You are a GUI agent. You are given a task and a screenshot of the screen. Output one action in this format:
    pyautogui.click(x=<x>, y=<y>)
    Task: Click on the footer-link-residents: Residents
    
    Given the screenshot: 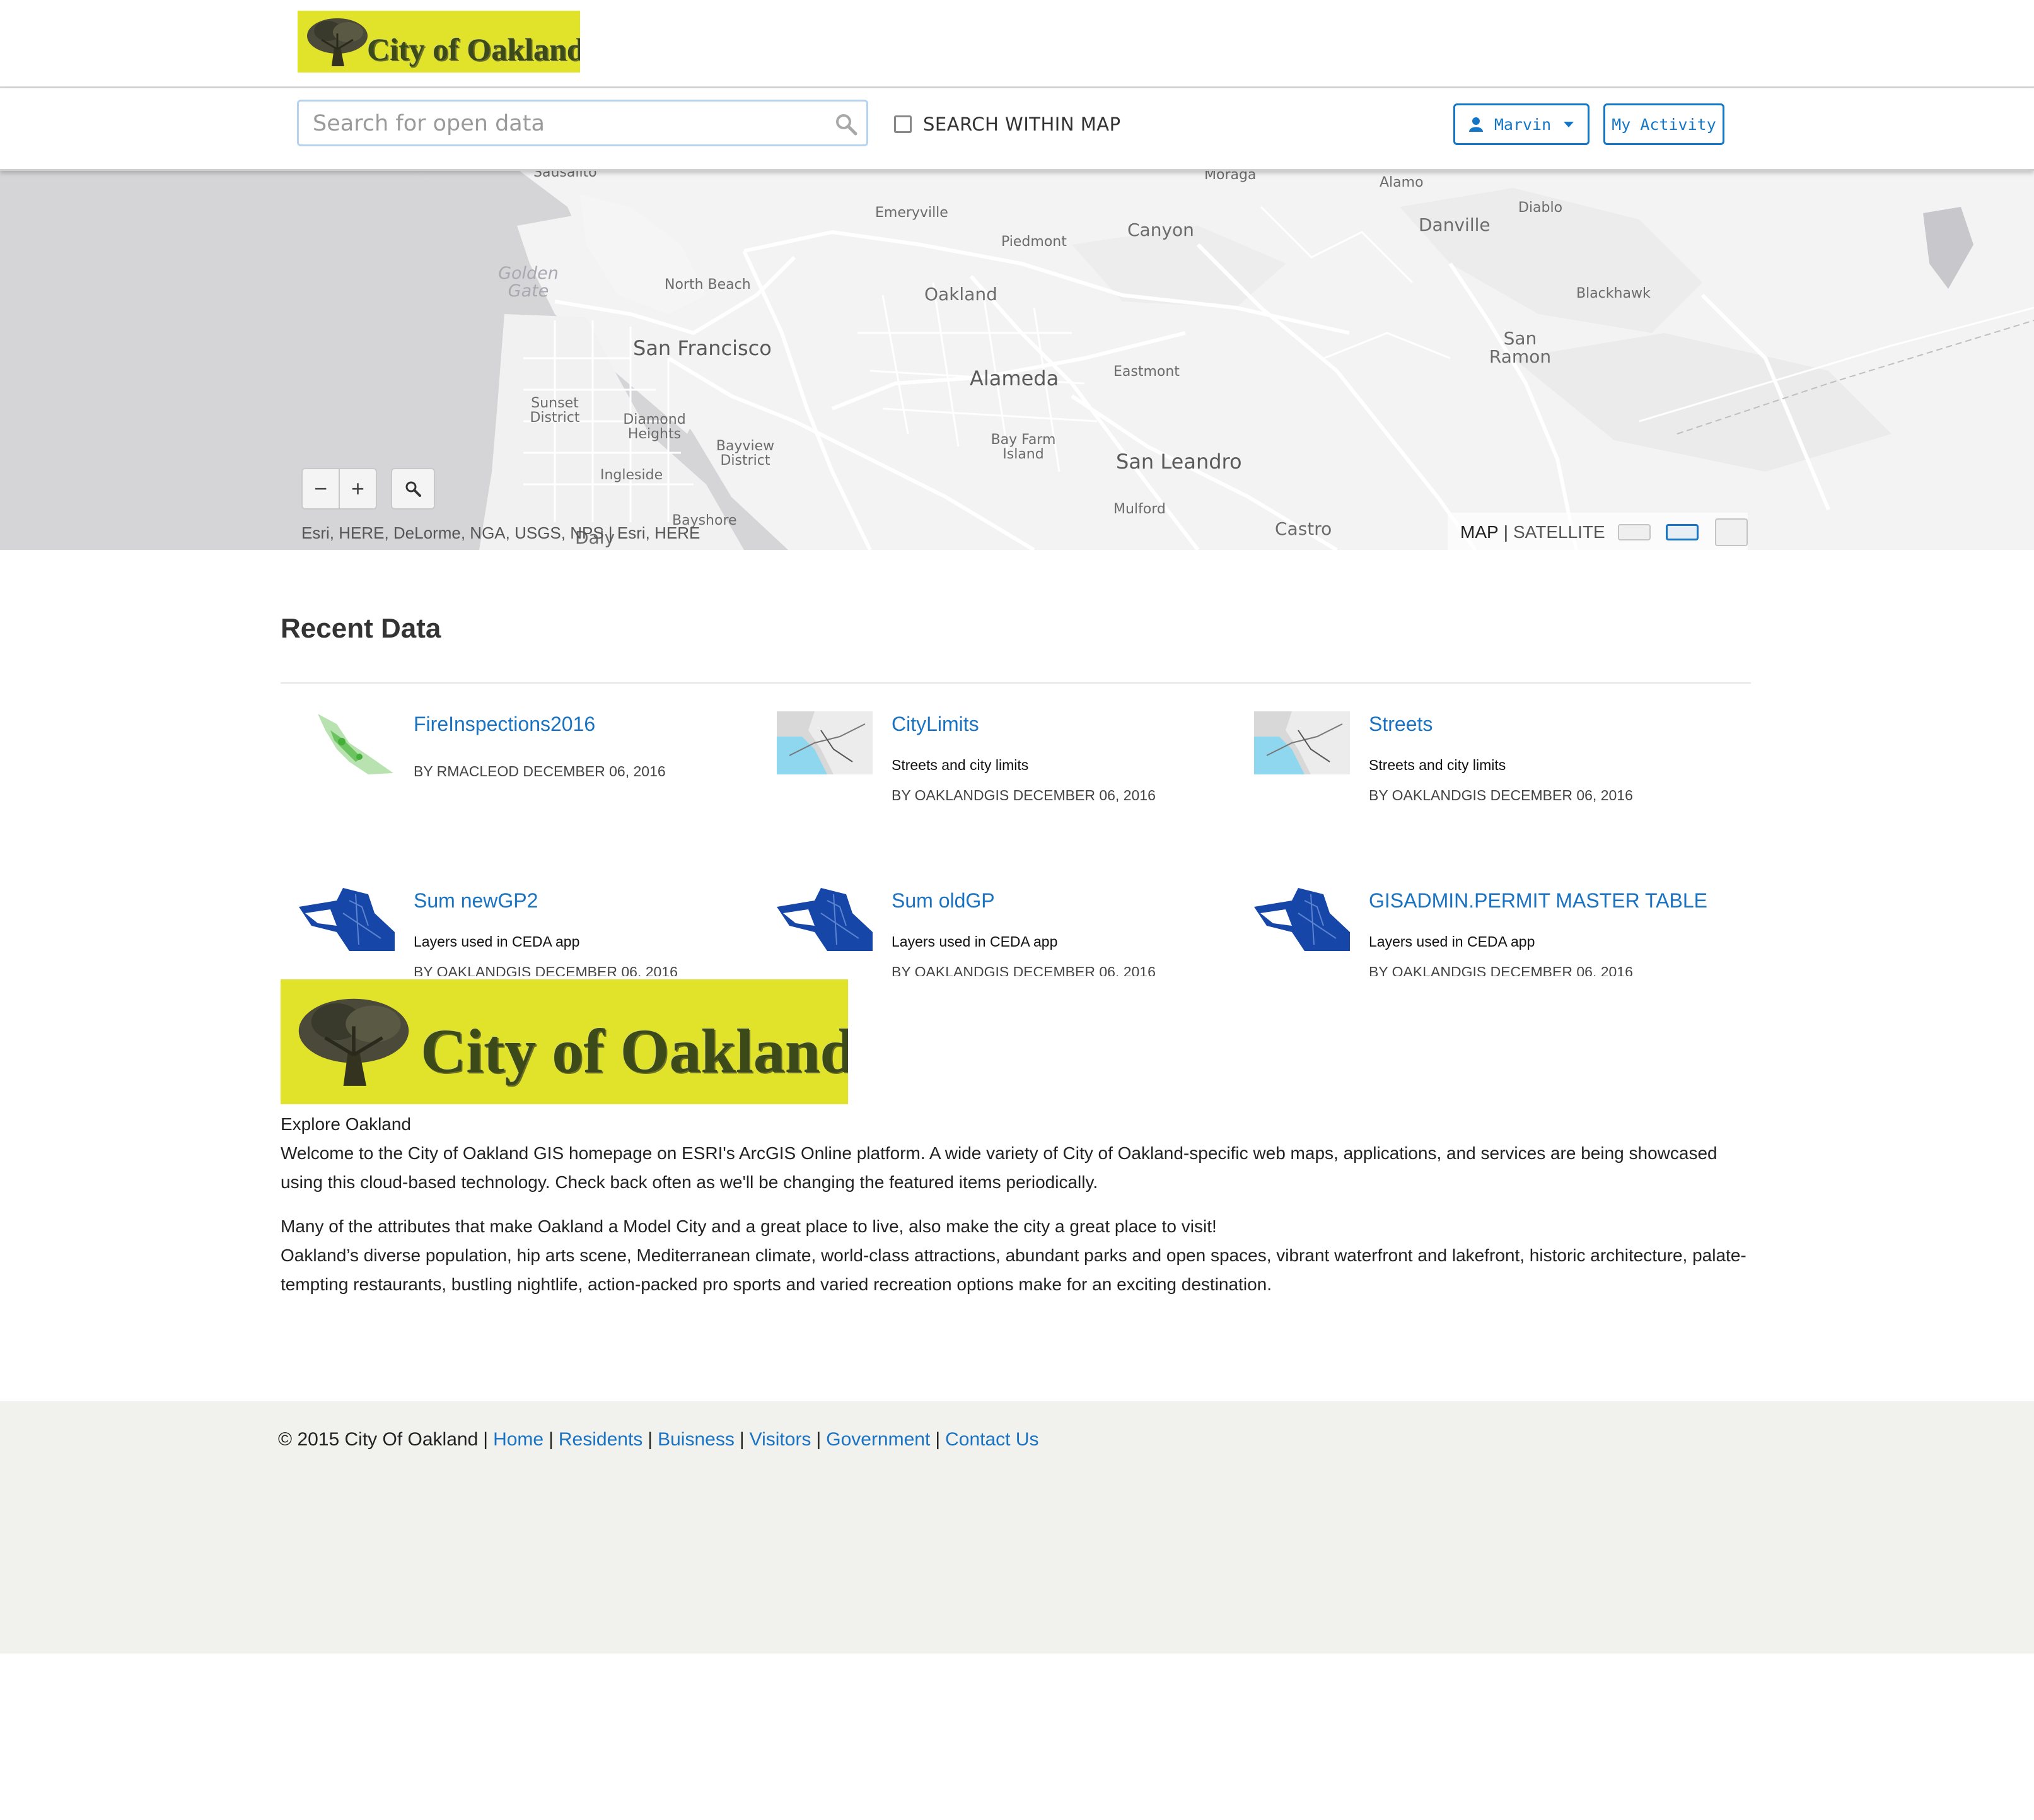 What is the action you would take?
    pyautogui.click(x=600, y=1439)
    